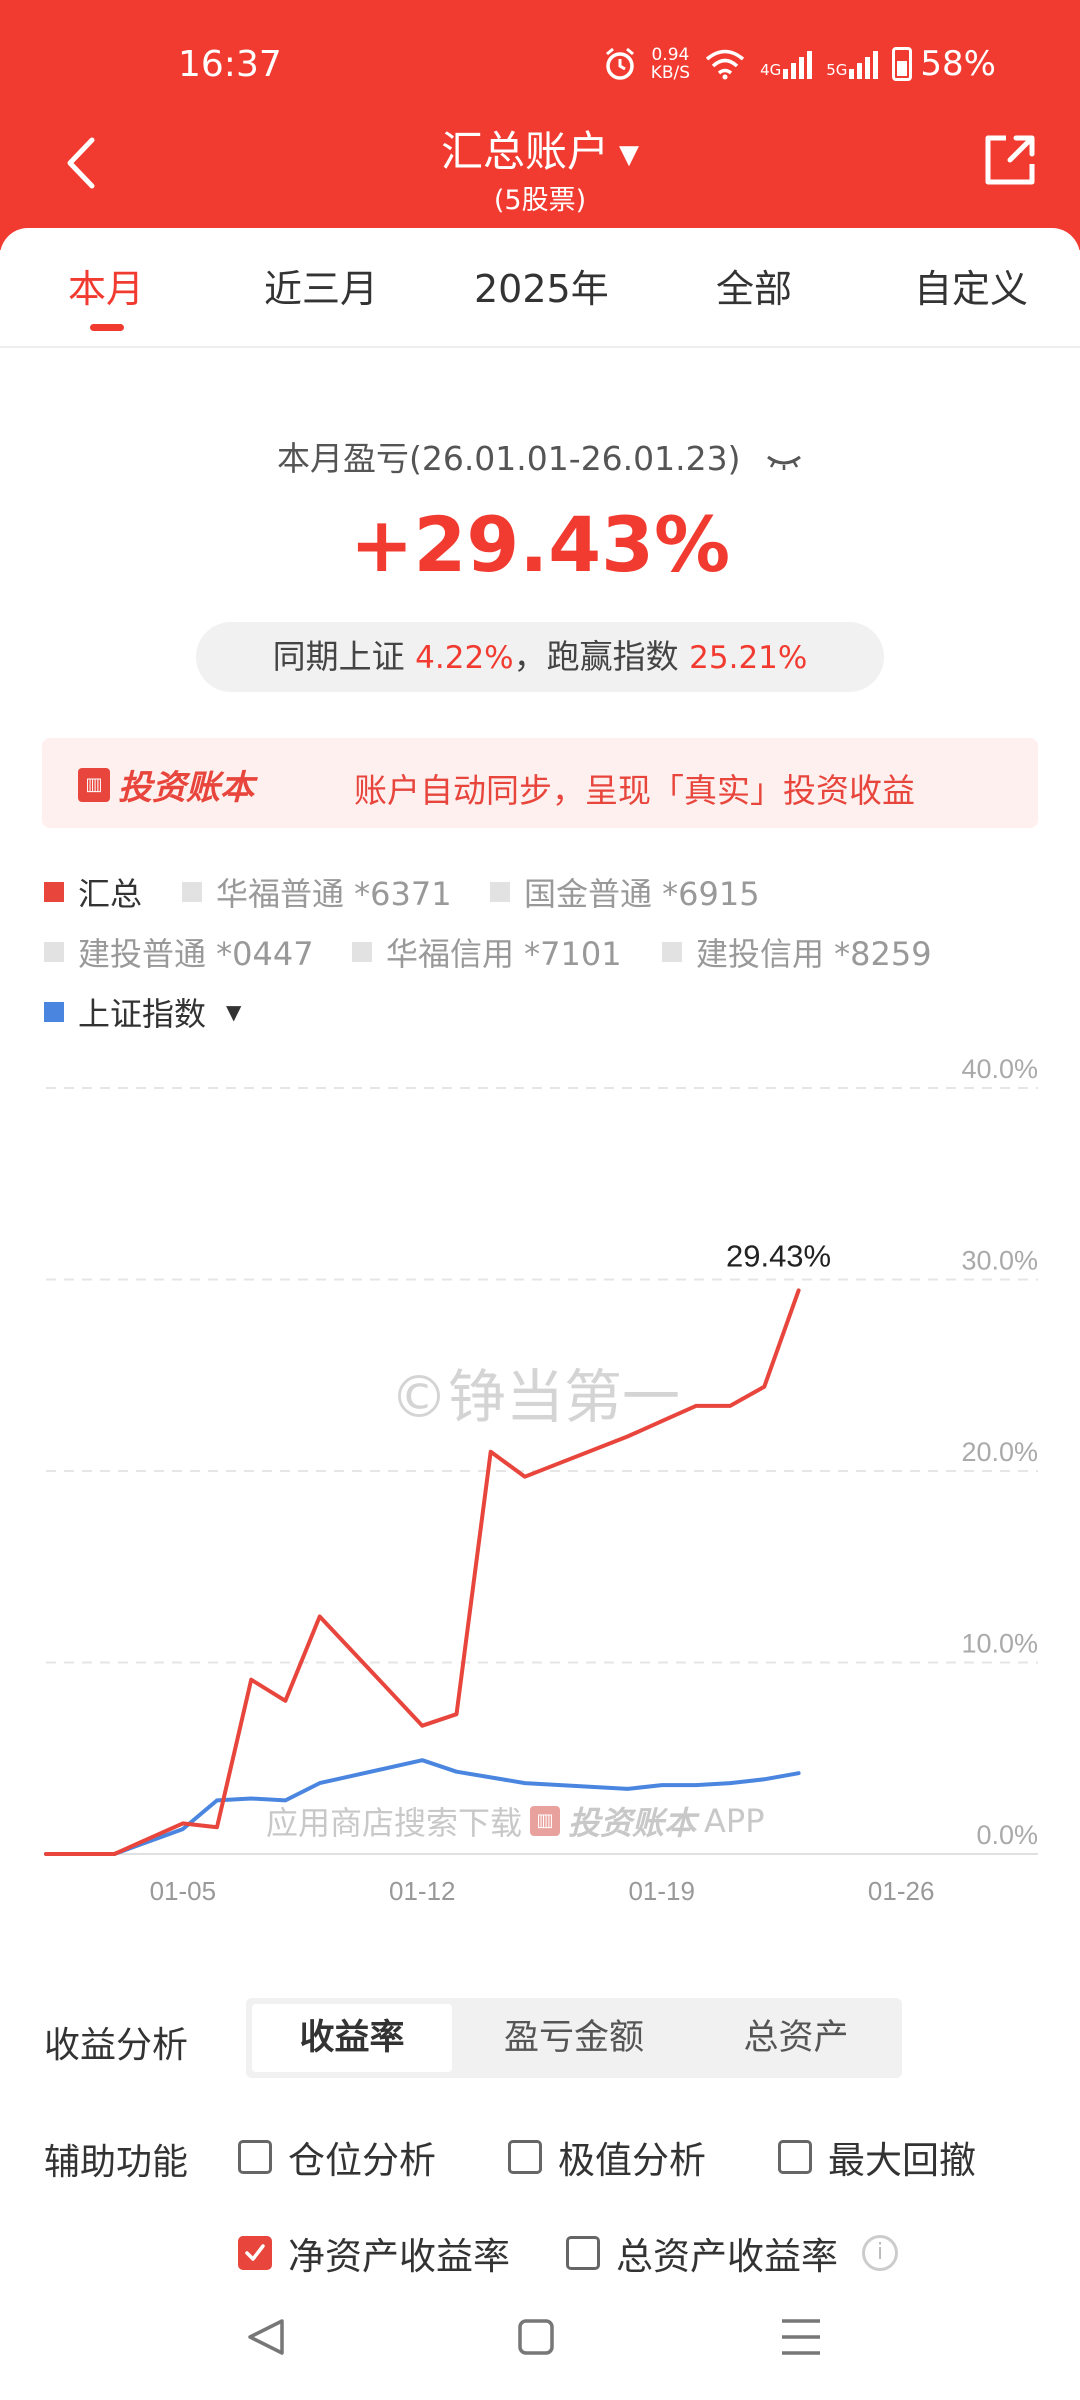  What do you see at coordinates (778, 1255) in the screenshot?
I see `last-value-label: 29.43%` at bounding box center [778, 1255].